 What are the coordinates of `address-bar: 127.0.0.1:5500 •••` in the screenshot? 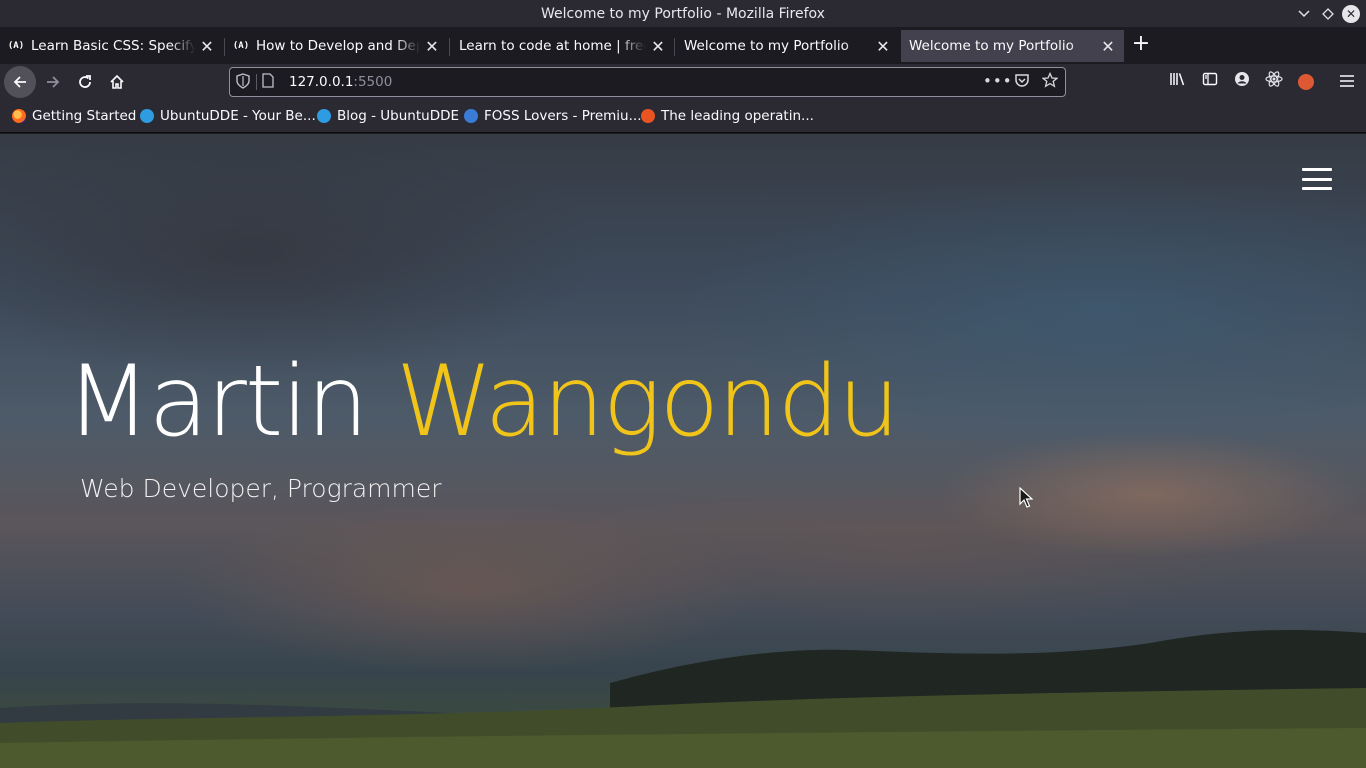 It's located at (647, 82).